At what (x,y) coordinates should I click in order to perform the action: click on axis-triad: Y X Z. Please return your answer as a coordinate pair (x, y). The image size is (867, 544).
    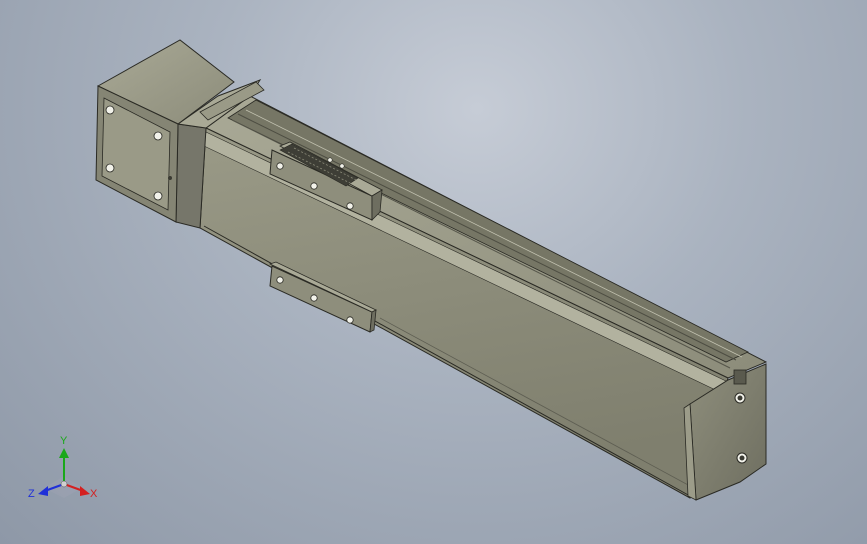
    Looking at the image, I should click on (63, 467).